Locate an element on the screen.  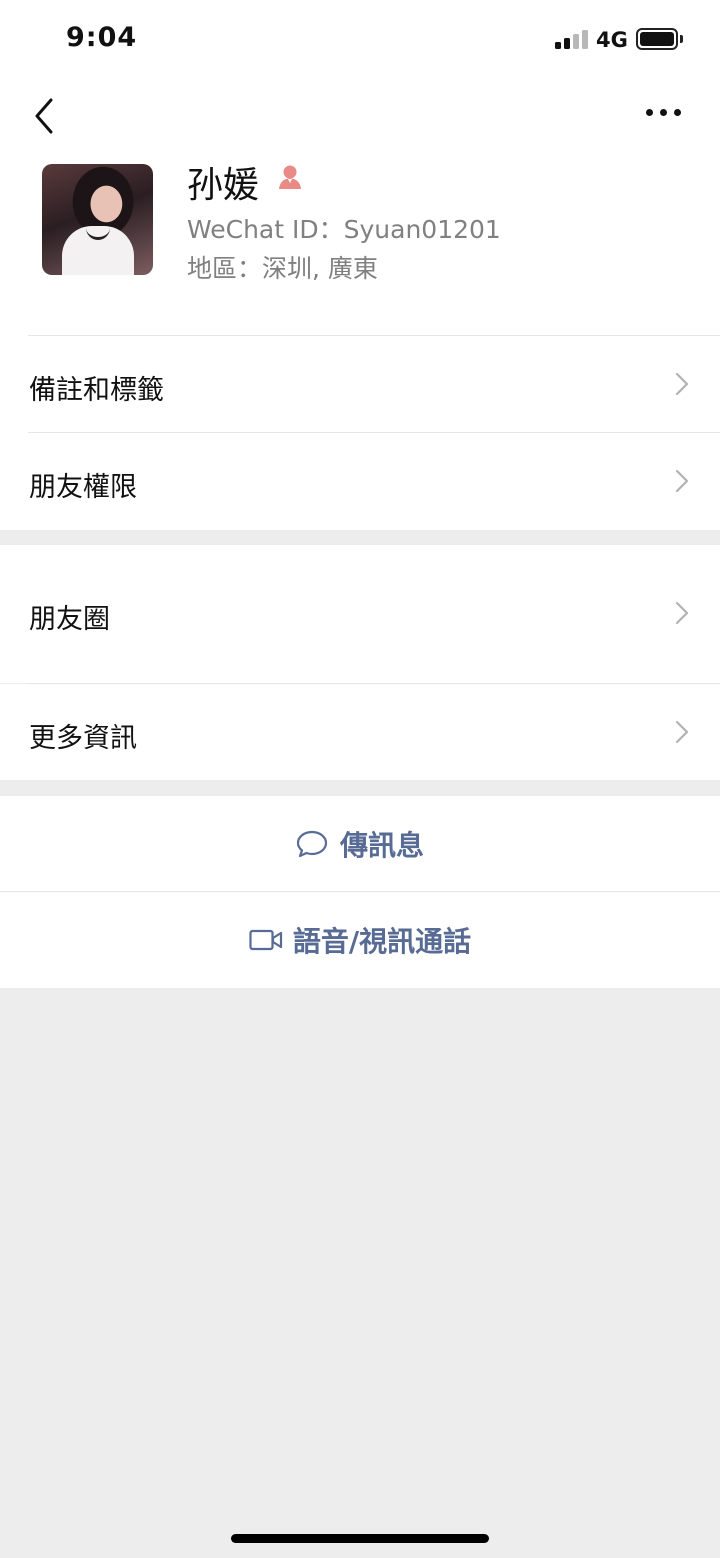
row-label: 朋友權限 is located at coordinates (83, 487).